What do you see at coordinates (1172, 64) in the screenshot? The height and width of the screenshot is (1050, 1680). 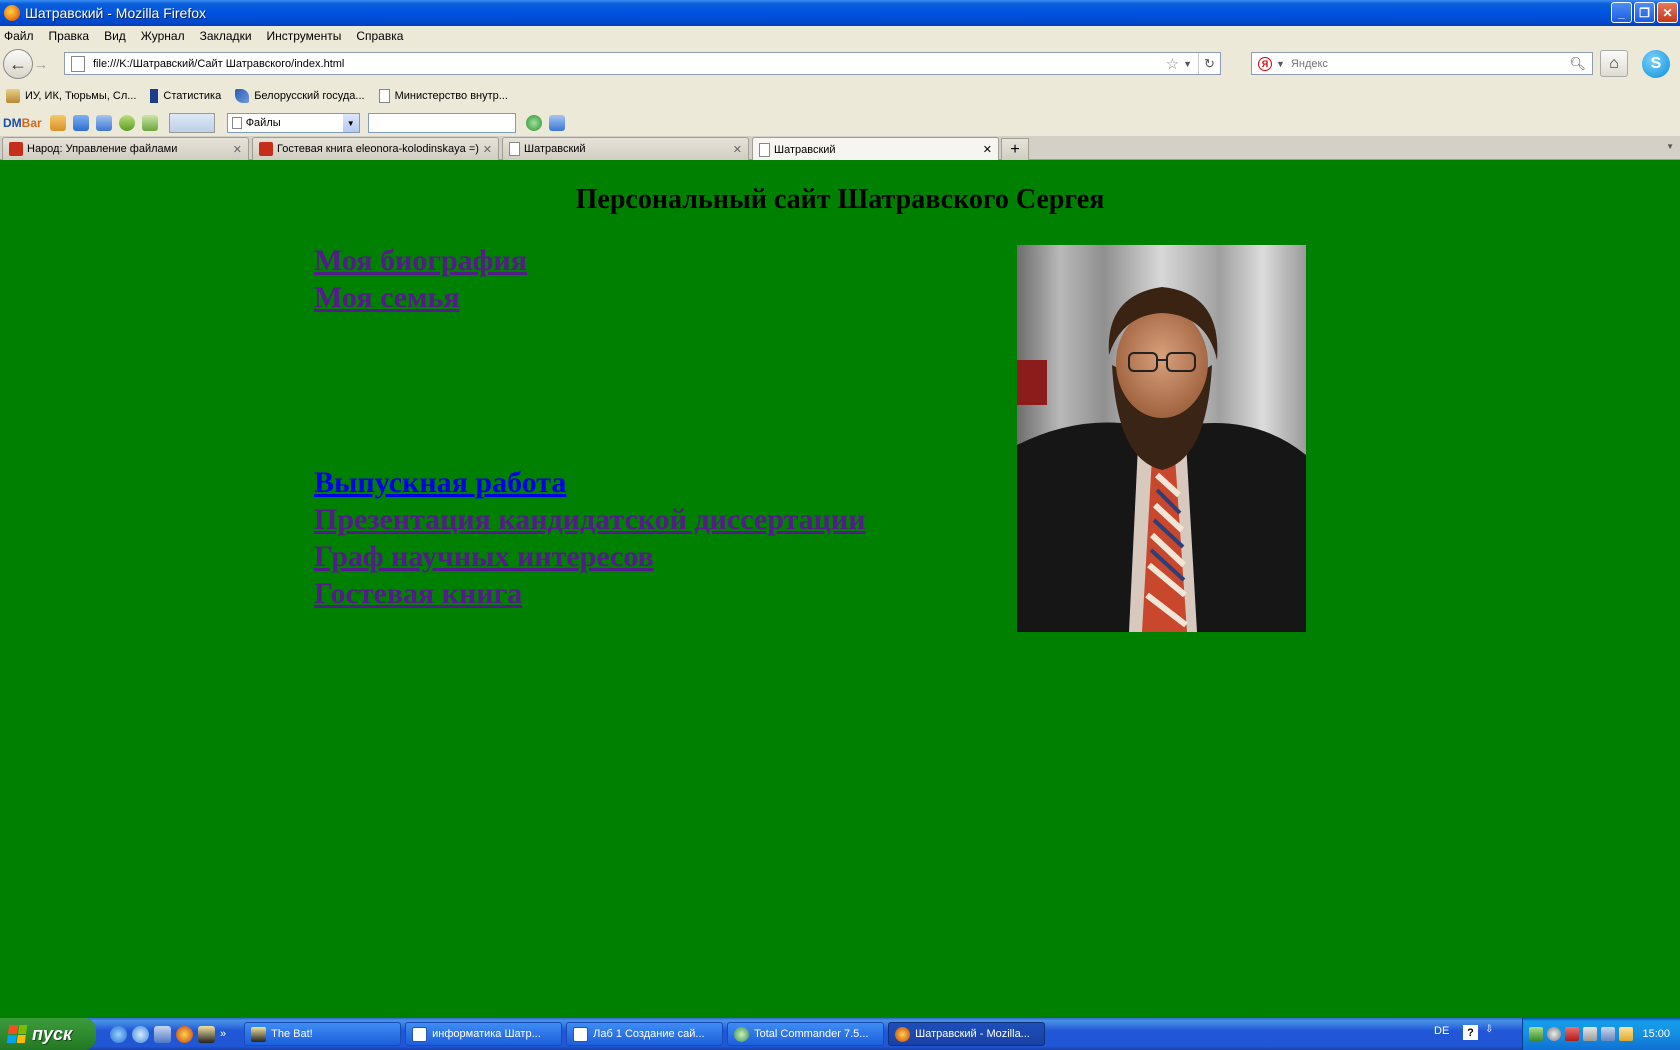 I see `bookmark-star-icon: ☆` at bounding box center [1172, 64].